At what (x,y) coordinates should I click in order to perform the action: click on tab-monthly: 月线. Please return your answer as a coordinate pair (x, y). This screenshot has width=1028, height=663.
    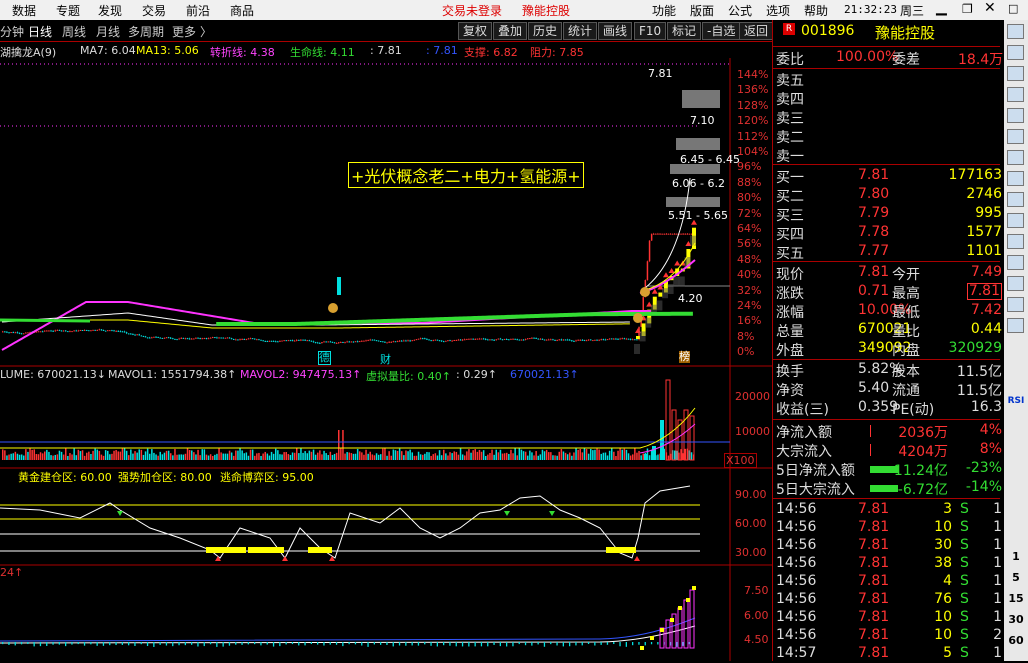
    Looking at the image, I should click on (108, 31).